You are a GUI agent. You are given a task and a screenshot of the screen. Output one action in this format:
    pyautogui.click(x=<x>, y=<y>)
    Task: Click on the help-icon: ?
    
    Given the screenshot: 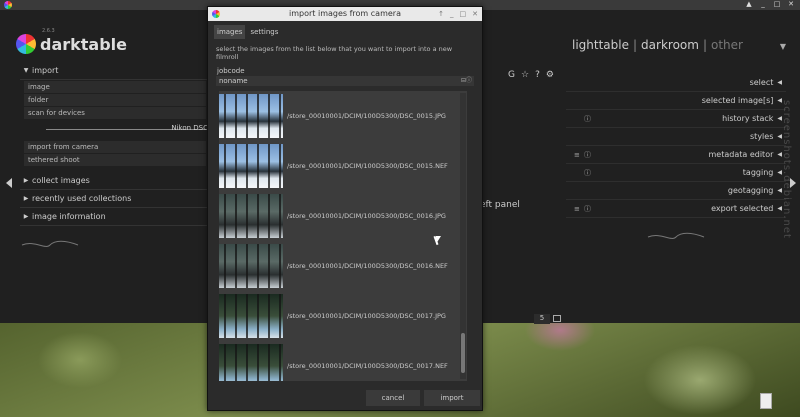 What is the action you would take?
    pyautogui.click(x=537, y=75)
    